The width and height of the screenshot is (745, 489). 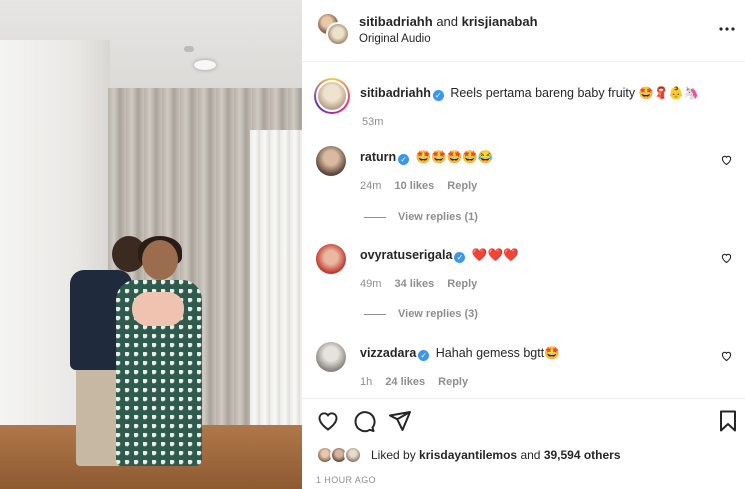 What do you see at coordinates (395, 93) in the screenshot?
I see `caption-username: sitibadriahh` at bounding box center [395, 93].